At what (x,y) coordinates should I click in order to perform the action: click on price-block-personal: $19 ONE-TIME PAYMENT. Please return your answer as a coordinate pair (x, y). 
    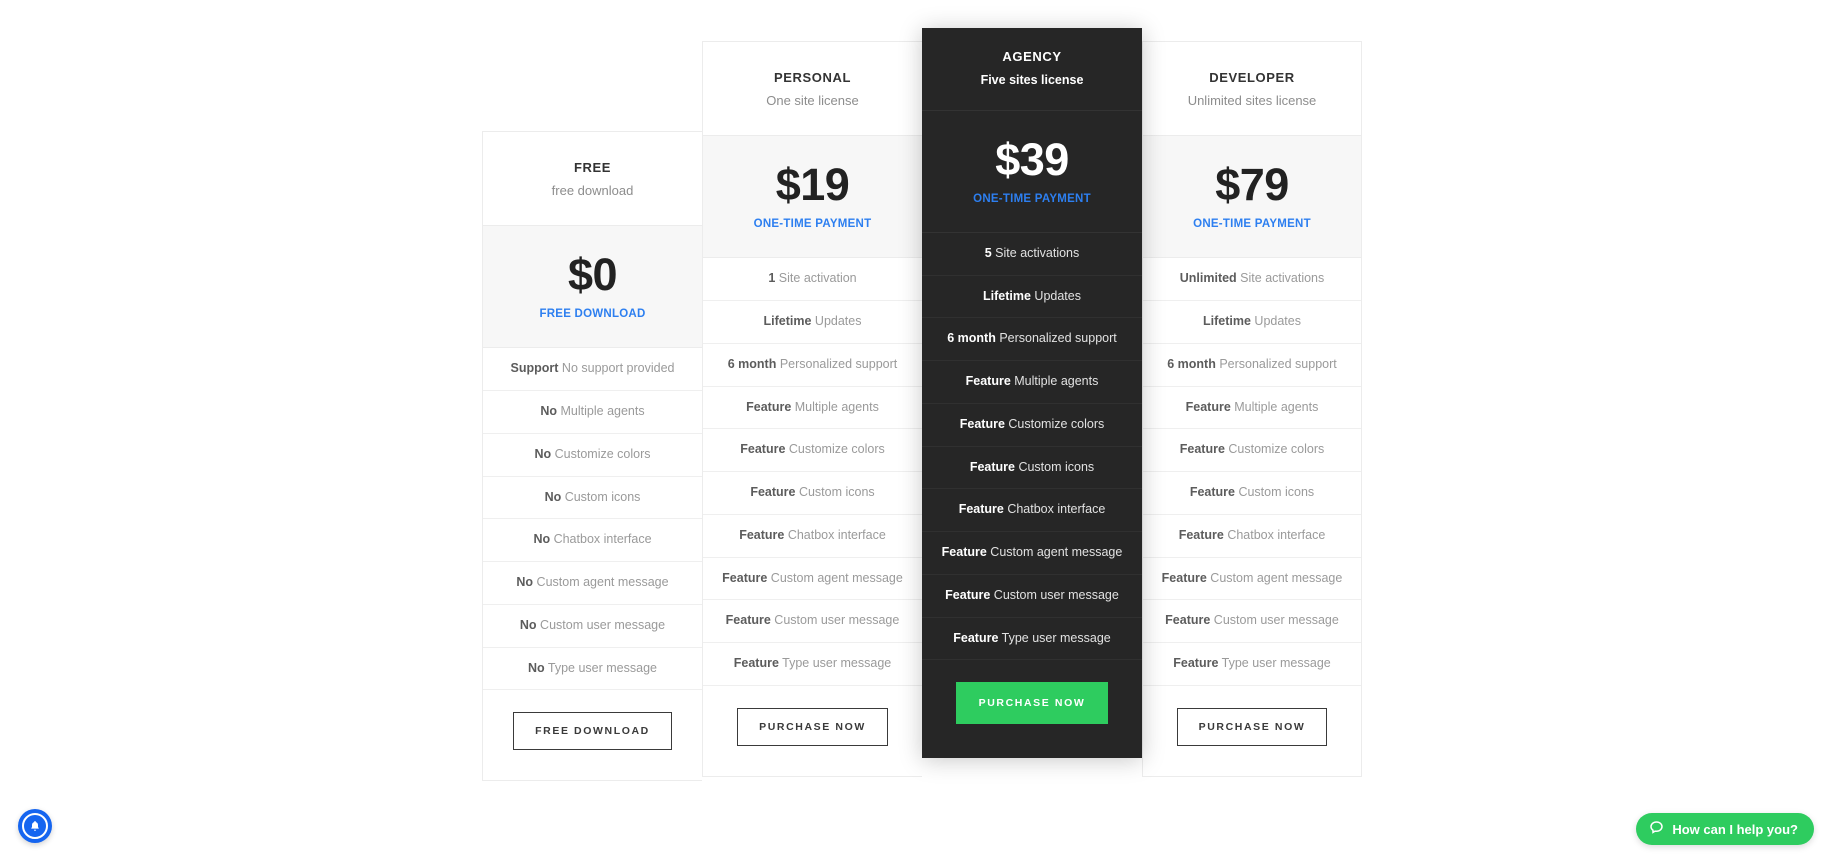
    Looking at the image, I should click on (812, 197).